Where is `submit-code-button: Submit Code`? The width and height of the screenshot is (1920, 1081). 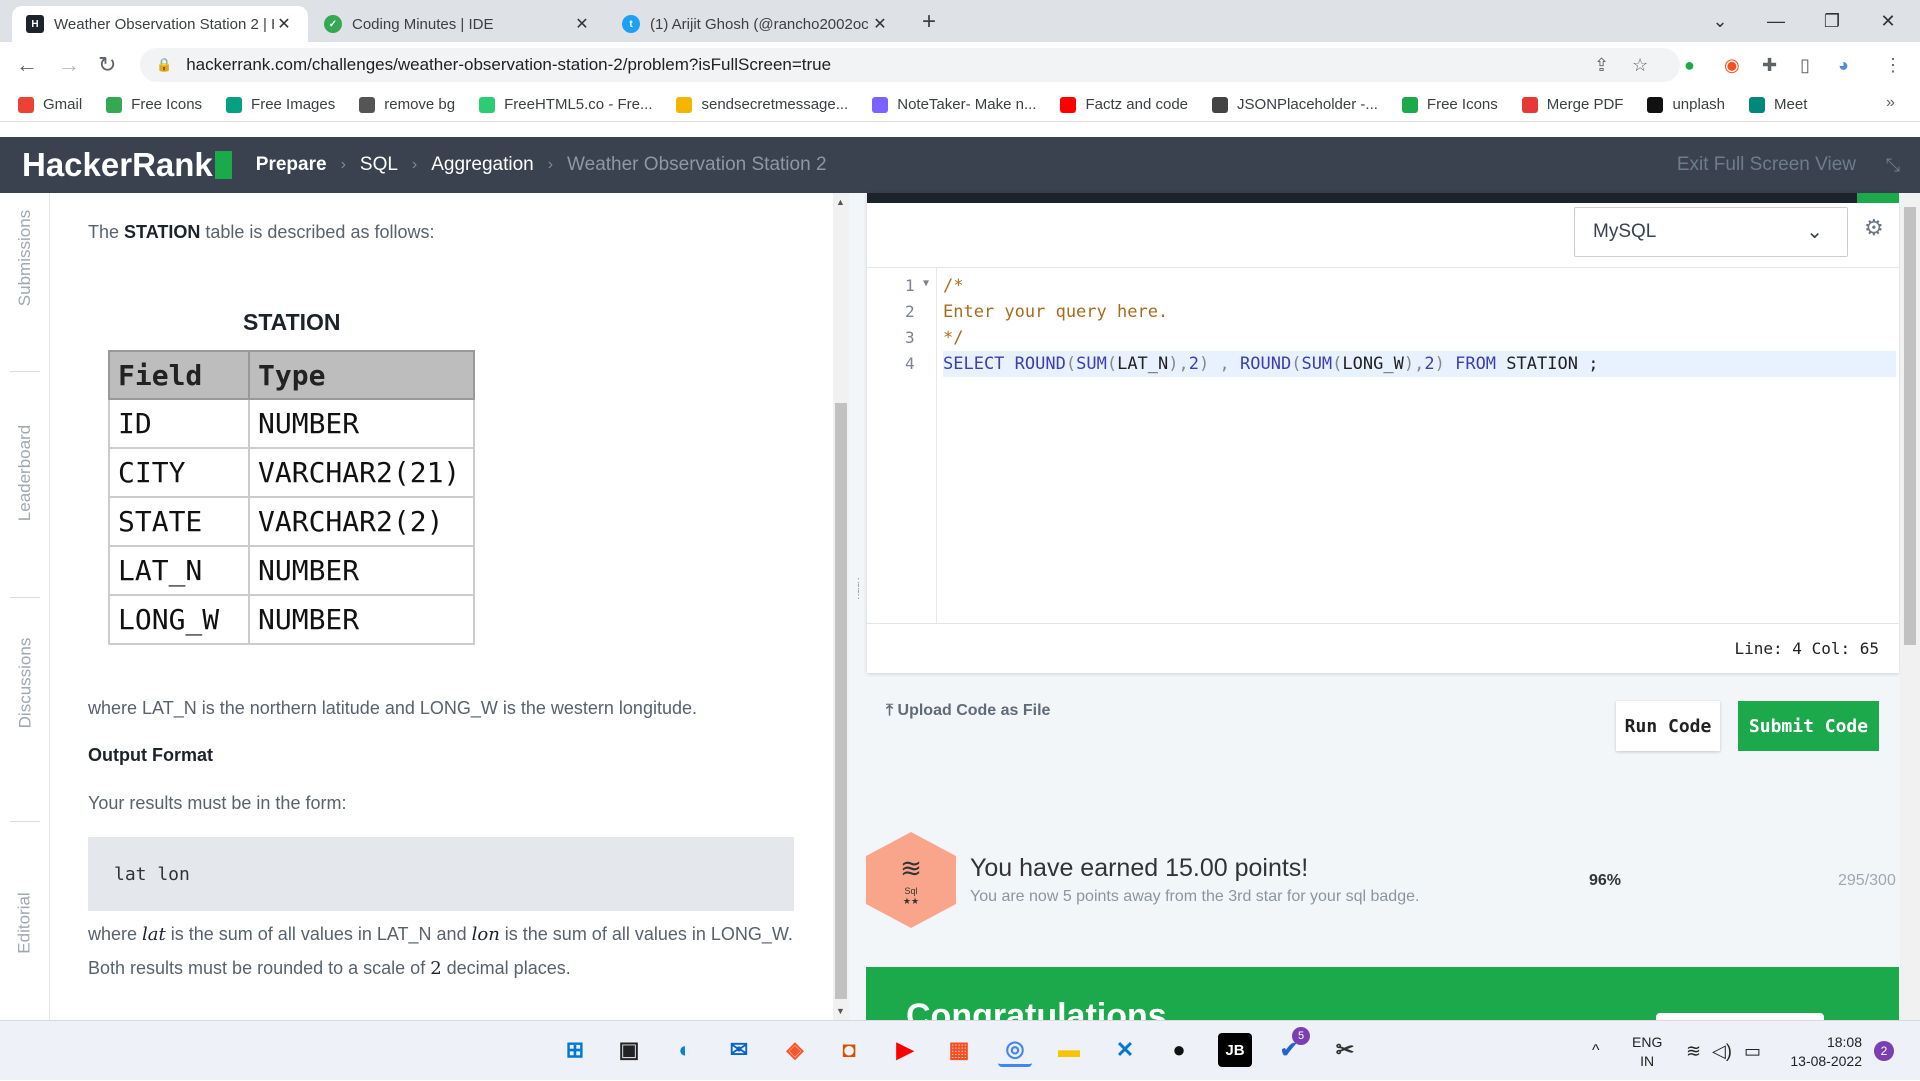
submit-code-button: Submit Code is located at coordinates (1808, 726).